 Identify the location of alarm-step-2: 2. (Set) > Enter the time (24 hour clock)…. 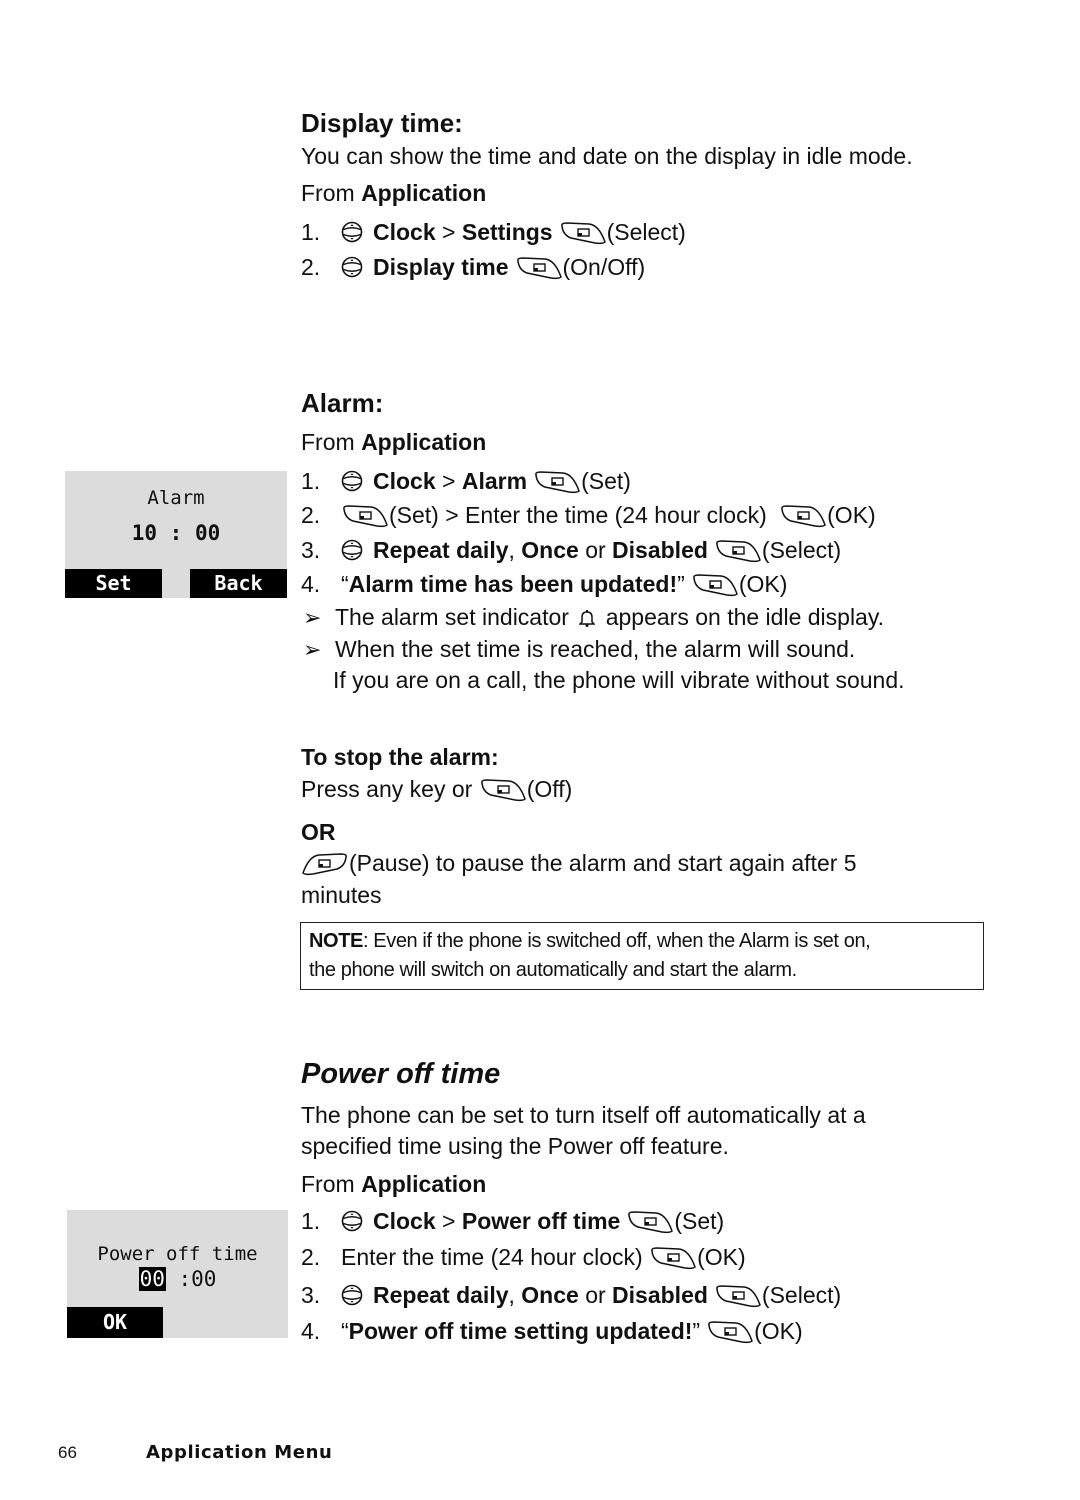
(588, 515).